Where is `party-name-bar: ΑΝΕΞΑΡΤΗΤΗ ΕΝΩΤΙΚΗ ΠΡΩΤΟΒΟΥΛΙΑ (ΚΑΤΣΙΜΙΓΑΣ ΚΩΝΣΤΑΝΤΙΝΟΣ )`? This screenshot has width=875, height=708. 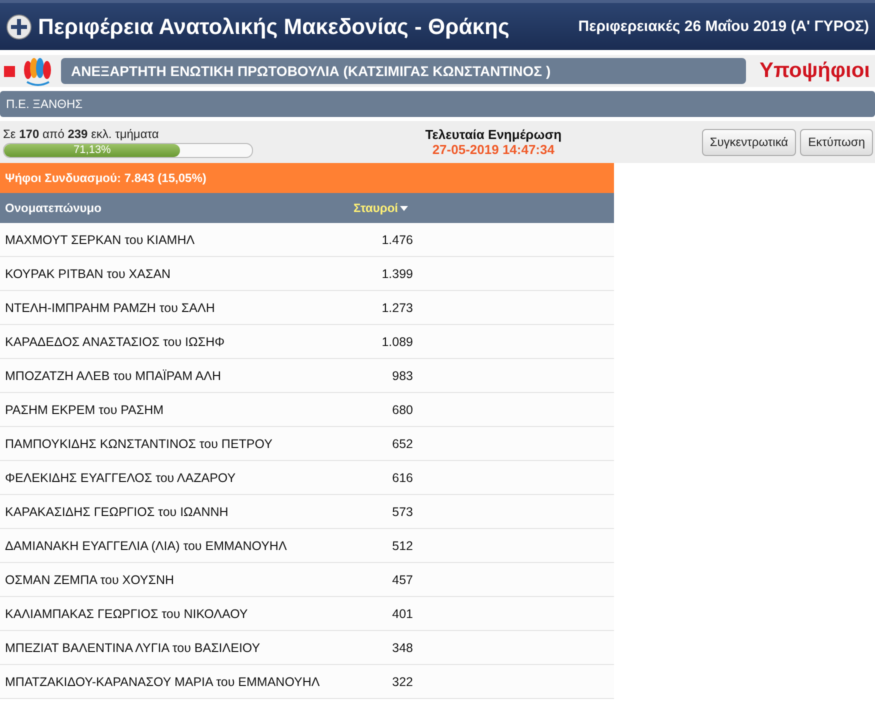 party-name-bar: ΑΝΕΞΑΡΤΗΤΗ ΕΝΩΤΙΚΗ ΠΡΩΤΟΒΟΥΛΙΑ (ΚΑΤΣΙΜΙΓΑΣ ΚΩΝΣΤΑΝΤΙΝΟΣ ) is located at coordinates (403, 71).